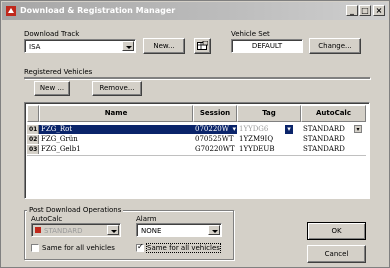 The image size is (390, 268). I want to click on download-track-value: ISA, so click(35, 47).